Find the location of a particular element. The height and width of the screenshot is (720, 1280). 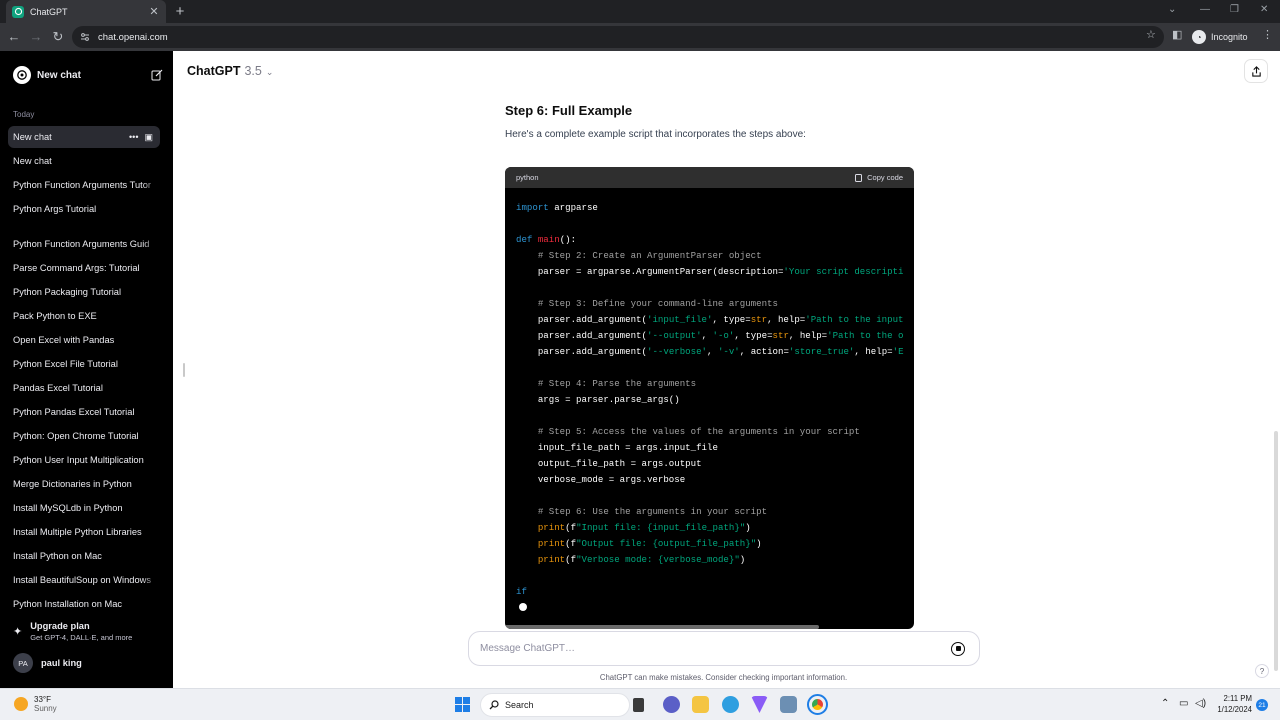

sparkle-icon: ✦ is located at coordinates (18, 632).